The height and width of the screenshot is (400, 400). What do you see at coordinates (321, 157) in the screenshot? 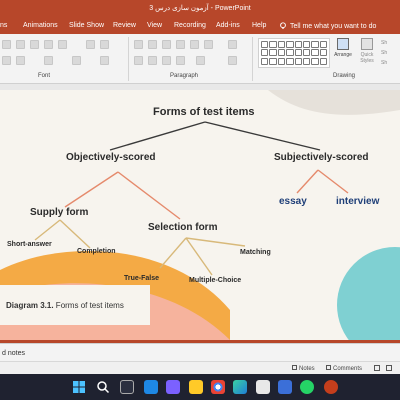
I see `node-subjectively-scored: Subjectively-scored` at bounding box center [321, 157].